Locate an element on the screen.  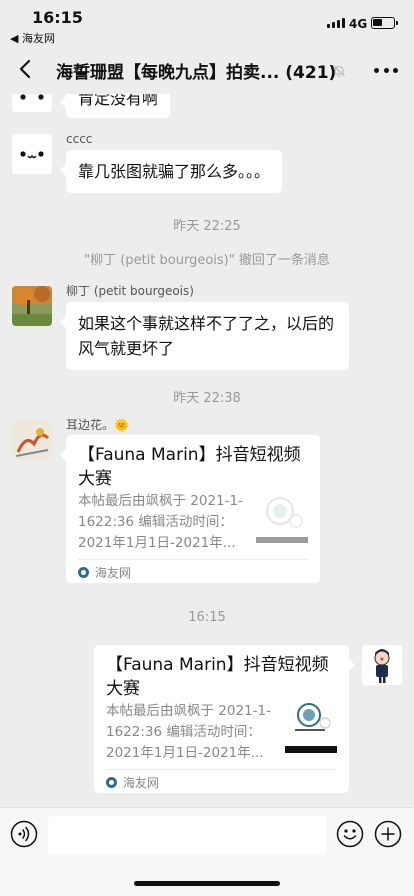
signal-icon is located at coordinates (336, 23).